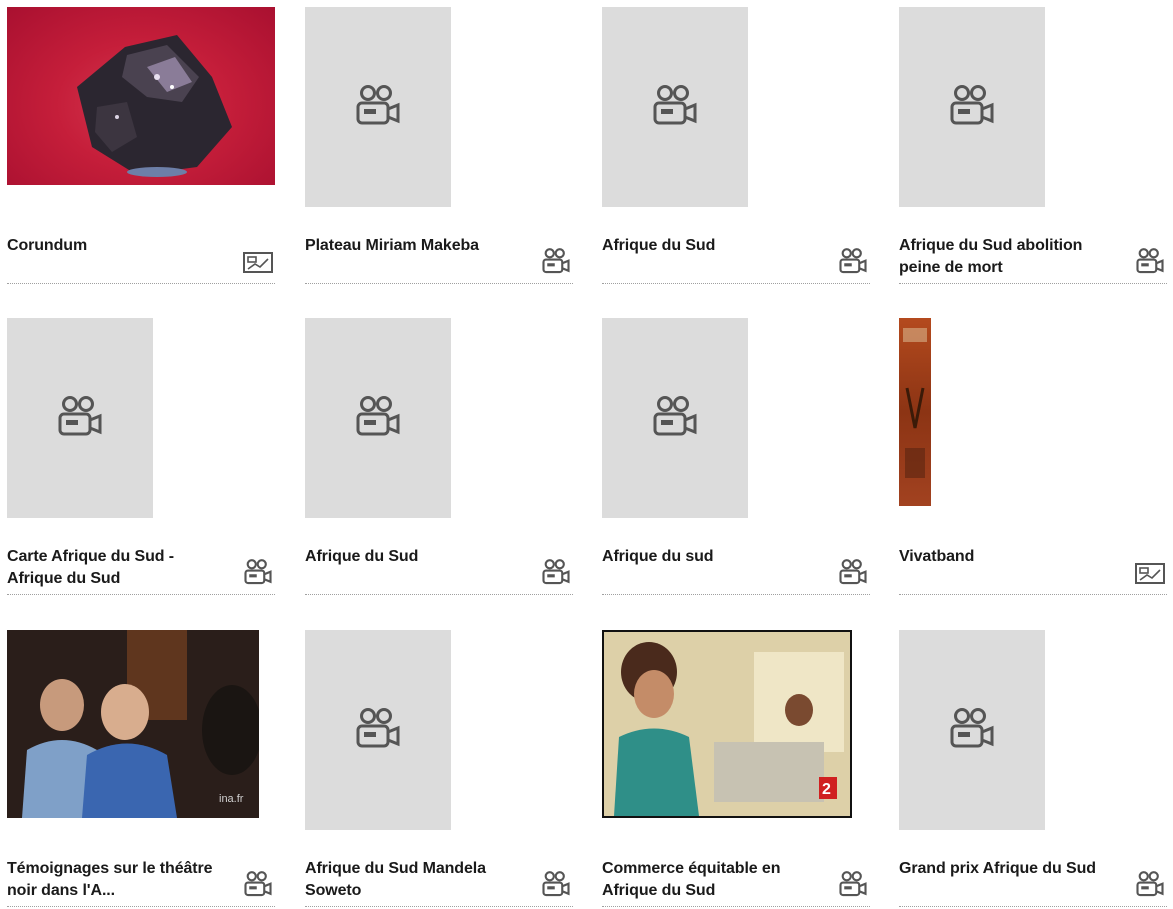 The height and width of the screenshot is (909, 1173). What do you see at coordinates (415, 880) in the screenshot?
I see `card-title: Afrique du Sud Mandela Soweto` at bounding box center [415, 880].